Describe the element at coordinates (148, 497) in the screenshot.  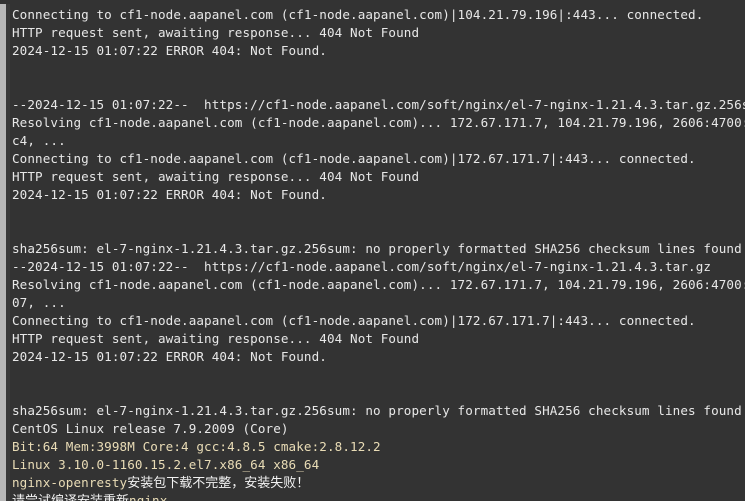
I see `line-segment: nginx` at that location.